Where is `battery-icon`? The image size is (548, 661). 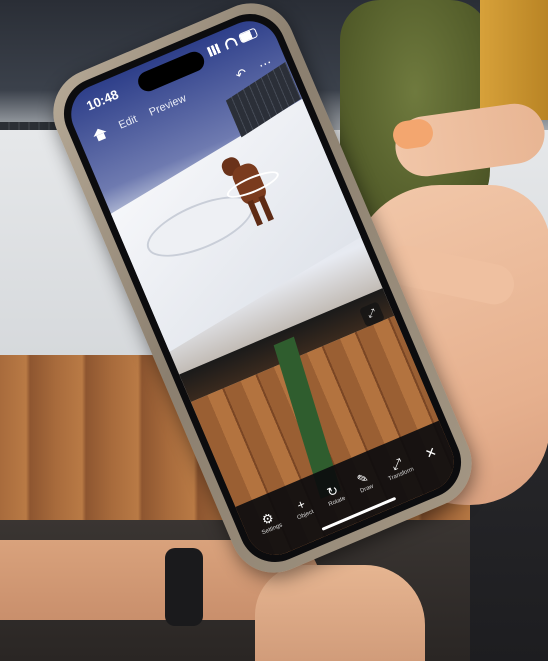
battery-icon is located at coordinates (248, 35).